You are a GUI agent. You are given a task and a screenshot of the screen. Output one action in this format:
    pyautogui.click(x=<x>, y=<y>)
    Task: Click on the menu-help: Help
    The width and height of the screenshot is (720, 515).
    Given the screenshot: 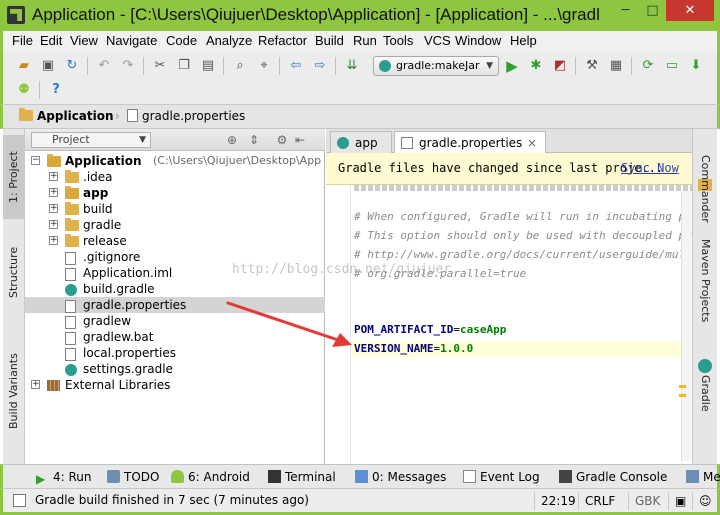 What is the action you would take?
    pyautogui.click(x=523, y=40)
    